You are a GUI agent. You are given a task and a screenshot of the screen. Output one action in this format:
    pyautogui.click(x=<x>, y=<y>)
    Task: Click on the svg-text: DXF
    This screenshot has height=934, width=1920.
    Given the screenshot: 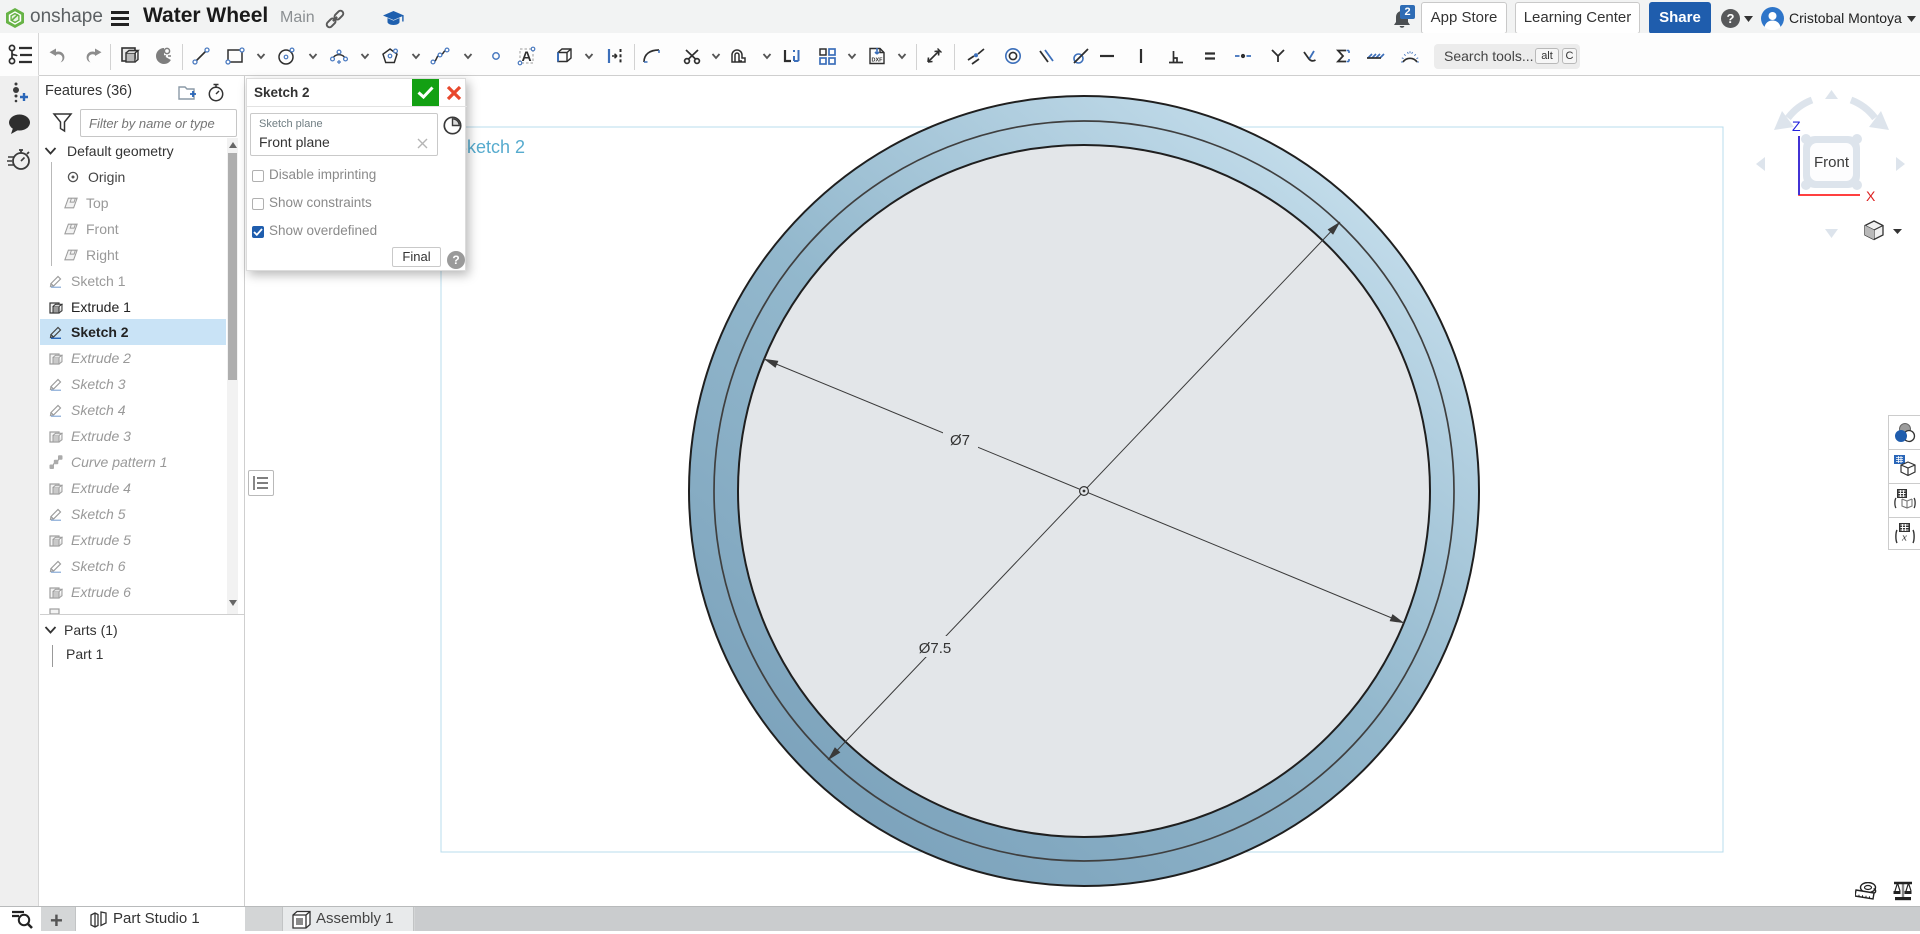 What is the action you would take?
    pyautogui.click(x=878, y=61)
    